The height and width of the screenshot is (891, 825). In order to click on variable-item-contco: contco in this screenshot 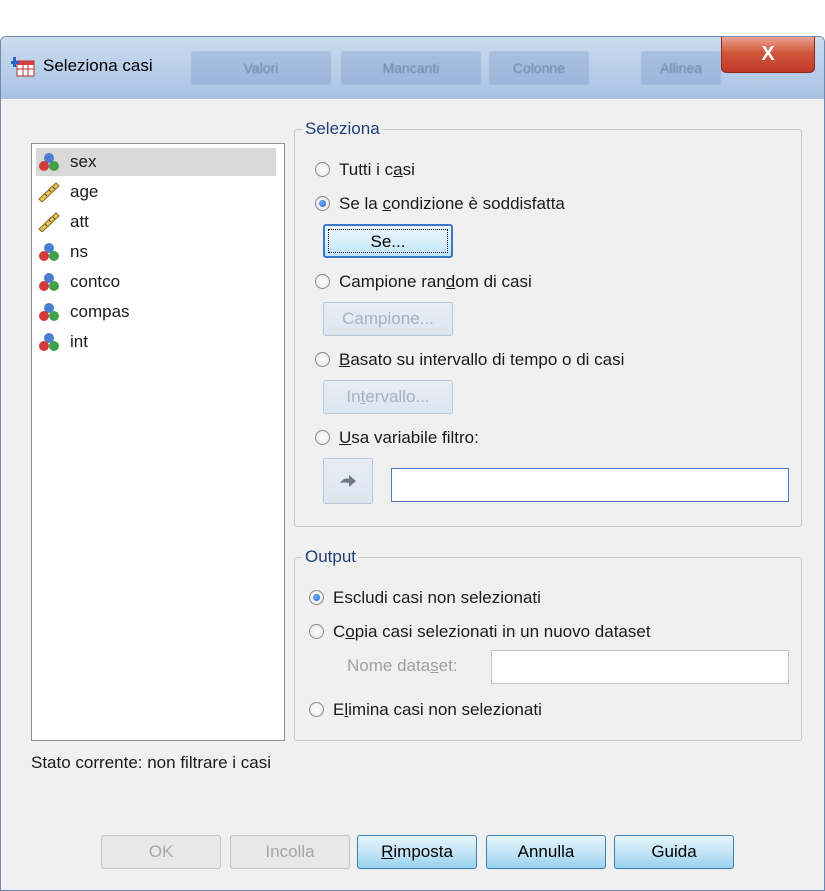, I will do `click(156, 282)`.